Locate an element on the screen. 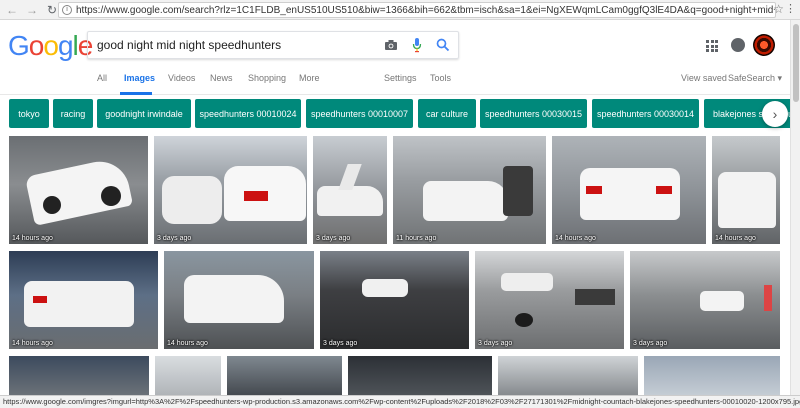 This screenshot has height=408, width=800. chip: speedhunters 00010007 is located at coordinates (359, 113).